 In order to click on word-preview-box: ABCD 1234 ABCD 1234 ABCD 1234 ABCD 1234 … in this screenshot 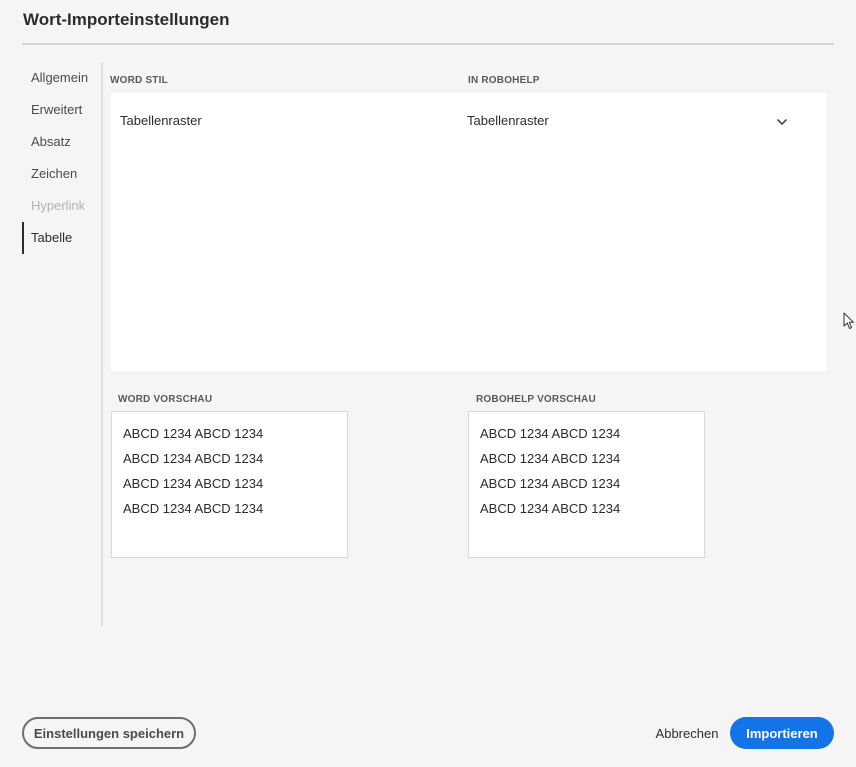, I will do `click(229, 484)`.